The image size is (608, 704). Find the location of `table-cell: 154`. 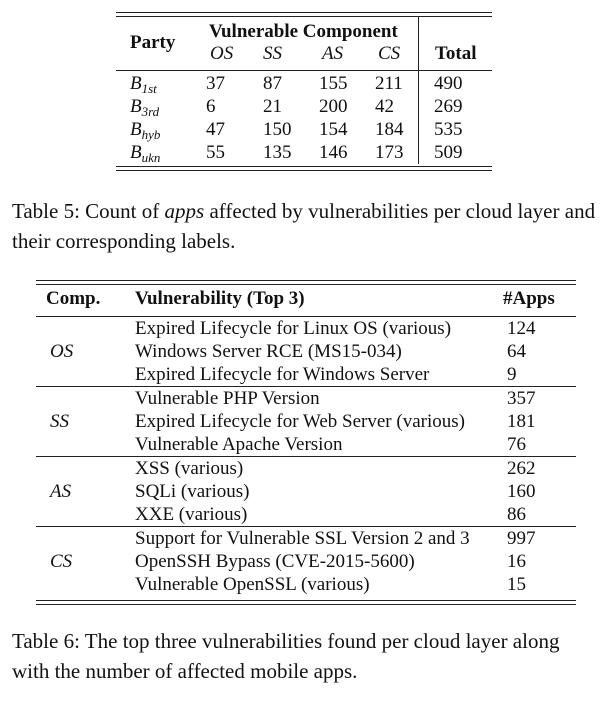

table-cell: 154 is located at coordinates (333, 129).